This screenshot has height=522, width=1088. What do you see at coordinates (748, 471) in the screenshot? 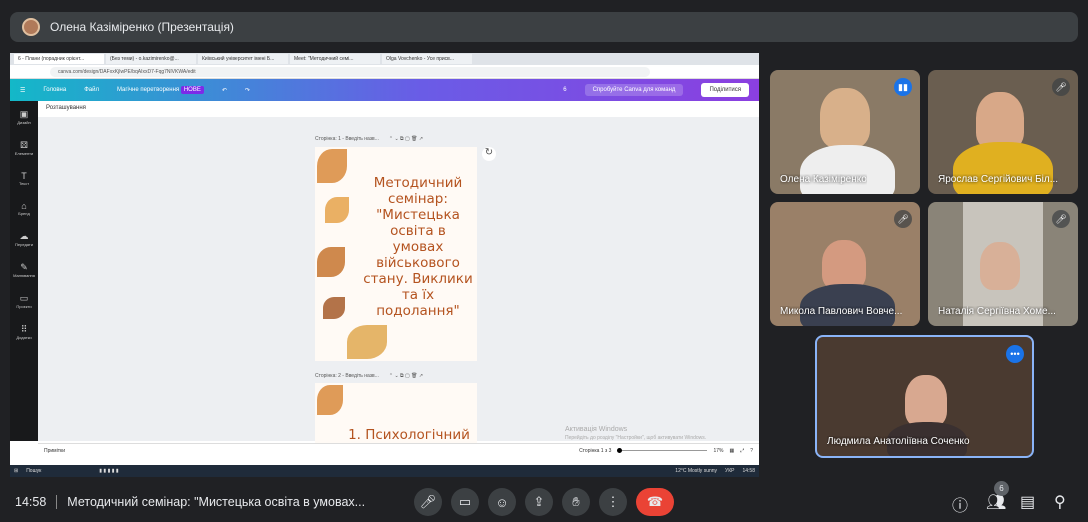
I see `clock: 14:58` at bounding box center [748, 471].